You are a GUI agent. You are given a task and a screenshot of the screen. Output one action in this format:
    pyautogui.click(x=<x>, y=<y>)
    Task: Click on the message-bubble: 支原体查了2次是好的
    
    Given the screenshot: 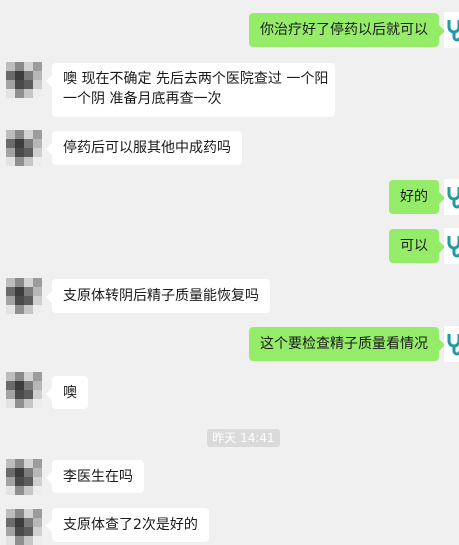 What is the action you would take?
    pyautogui.click(x=127, y=525)
    